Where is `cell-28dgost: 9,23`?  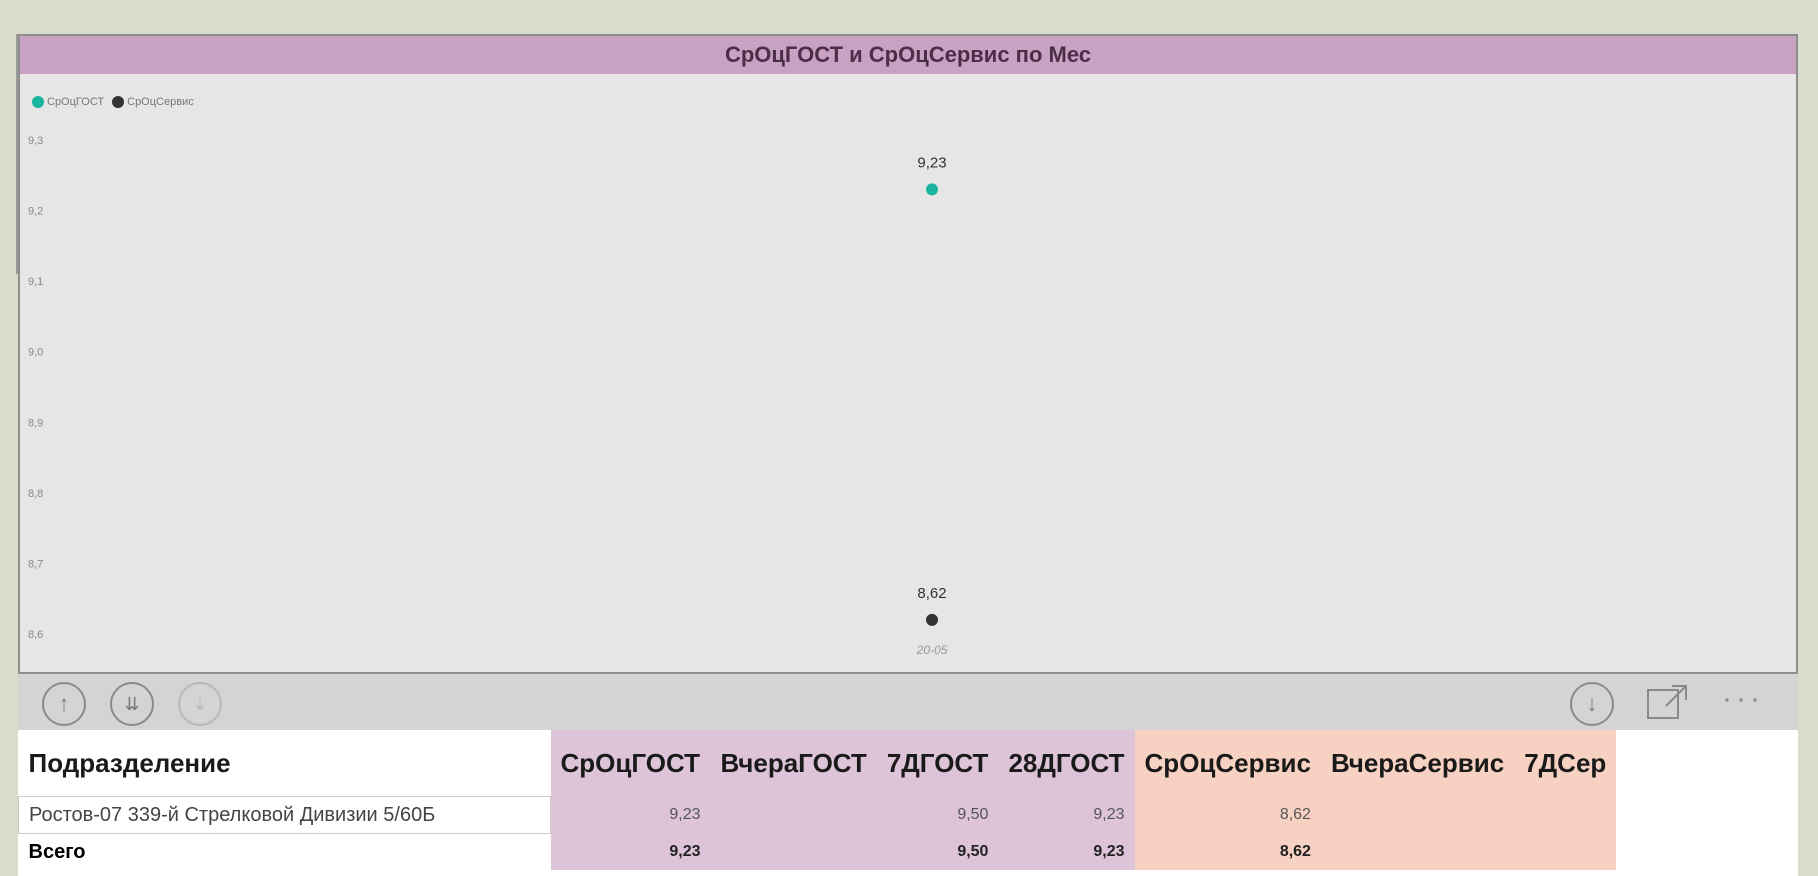 cell-28dgost: 9,23 is located at coordinates (1066, 815).